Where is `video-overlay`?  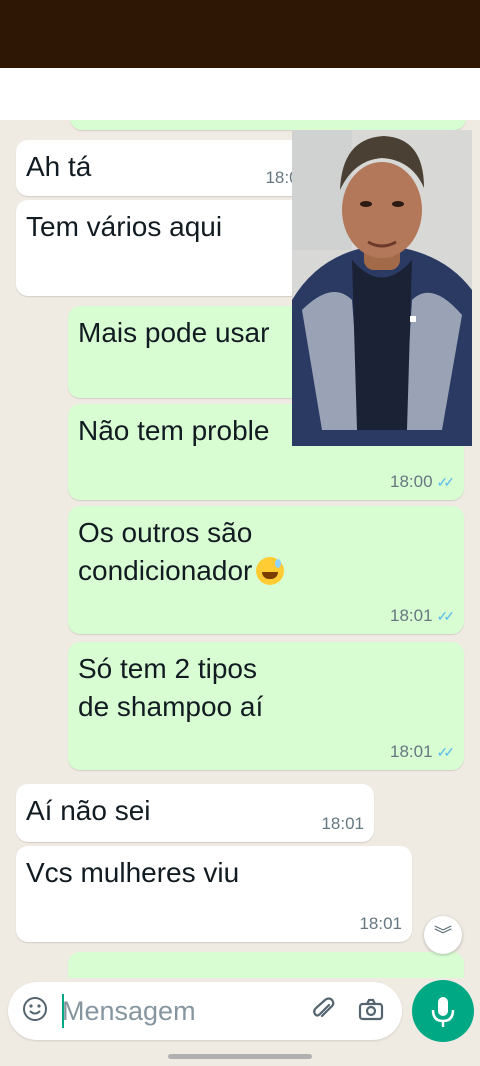 video-overlay is located at coordinates (382, 288).